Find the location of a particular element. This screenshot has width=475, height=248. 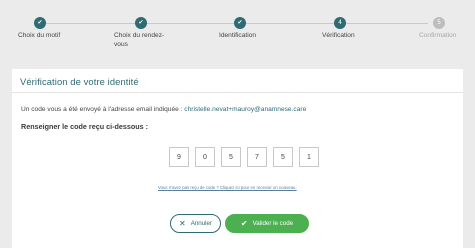

cancel-button: ✕ Annuler is located at coordinates (195, 223).